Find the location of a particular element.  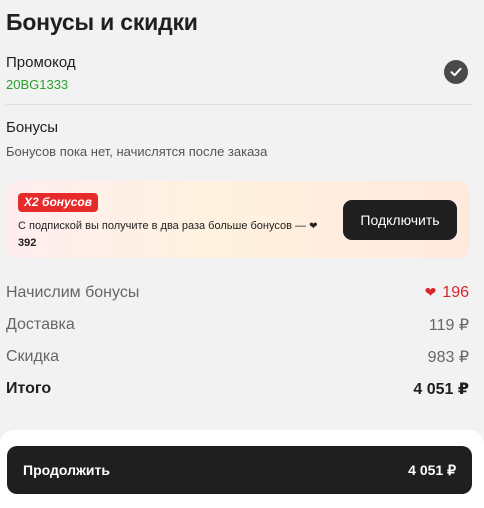

continue-button: Продолжить 4 051 ₽ is located at coordinates (239, 470).